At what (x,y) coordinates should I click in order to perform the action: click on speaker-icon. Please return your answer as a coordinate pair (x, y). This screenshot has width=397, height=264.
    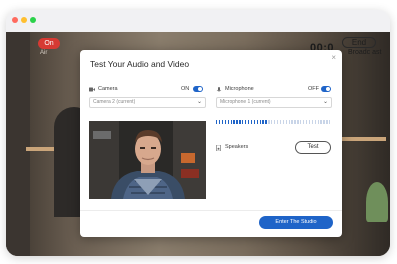
    Looking at the image, I should click on (219, 147).